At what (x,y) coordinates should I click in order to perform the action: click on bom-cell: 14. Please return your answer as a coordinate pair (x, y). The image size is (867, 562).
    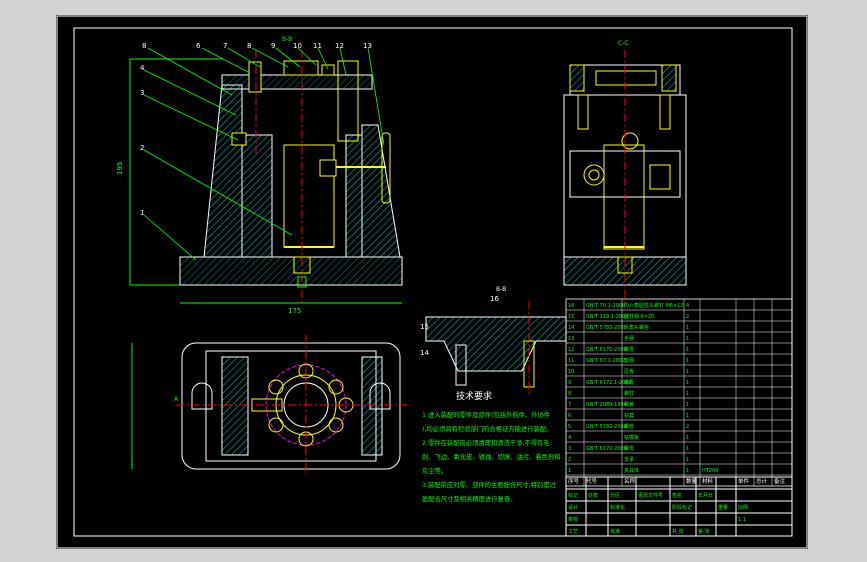
    Looking at the image, I should click on (571, 328).